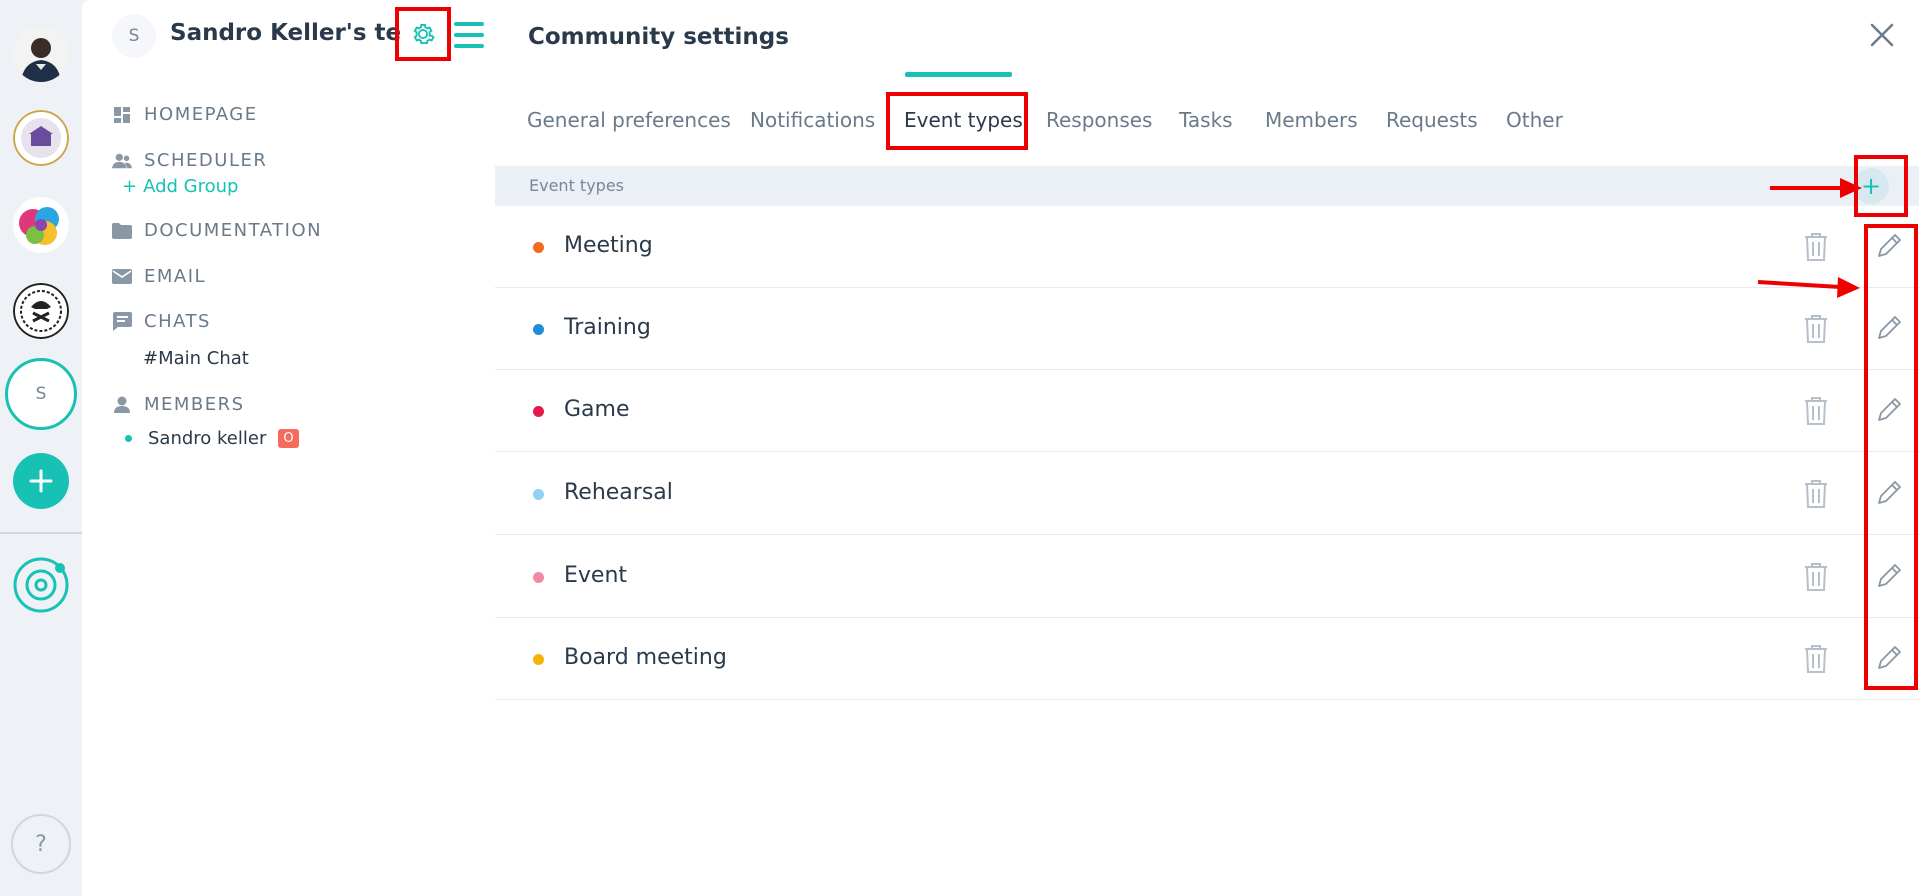 The width and height of the screenshot is (1919, 896). I want to click on event-type-name: Game, so click(597, 409).